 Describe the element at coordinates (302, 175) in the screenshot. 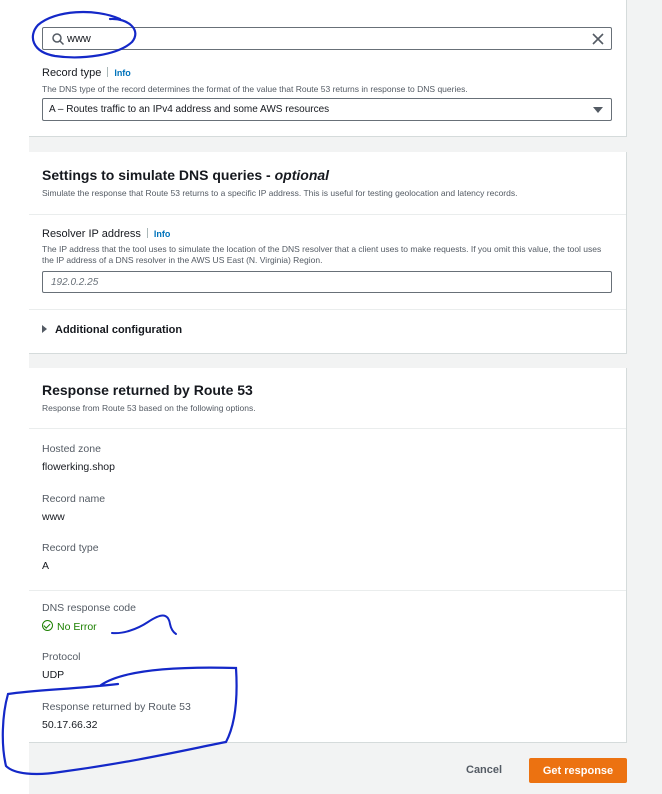

I see `simulate-title-optional: optional` at that location.